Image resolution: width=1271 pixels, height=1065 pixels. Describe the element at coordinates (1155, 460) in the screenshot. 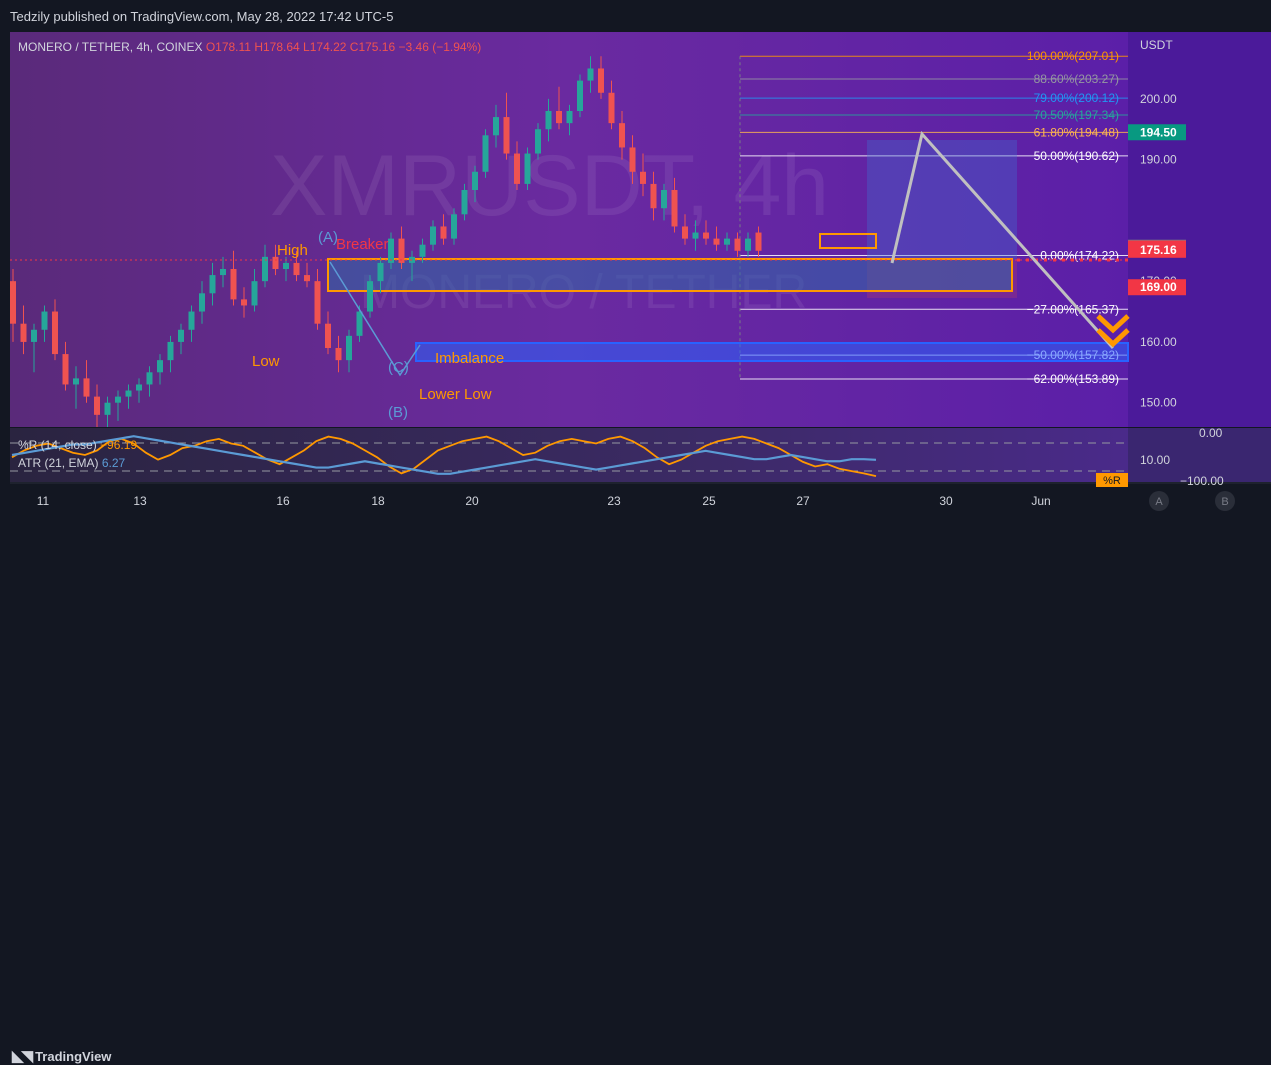

I see `indicator-axis-label: 10.00` at that location.